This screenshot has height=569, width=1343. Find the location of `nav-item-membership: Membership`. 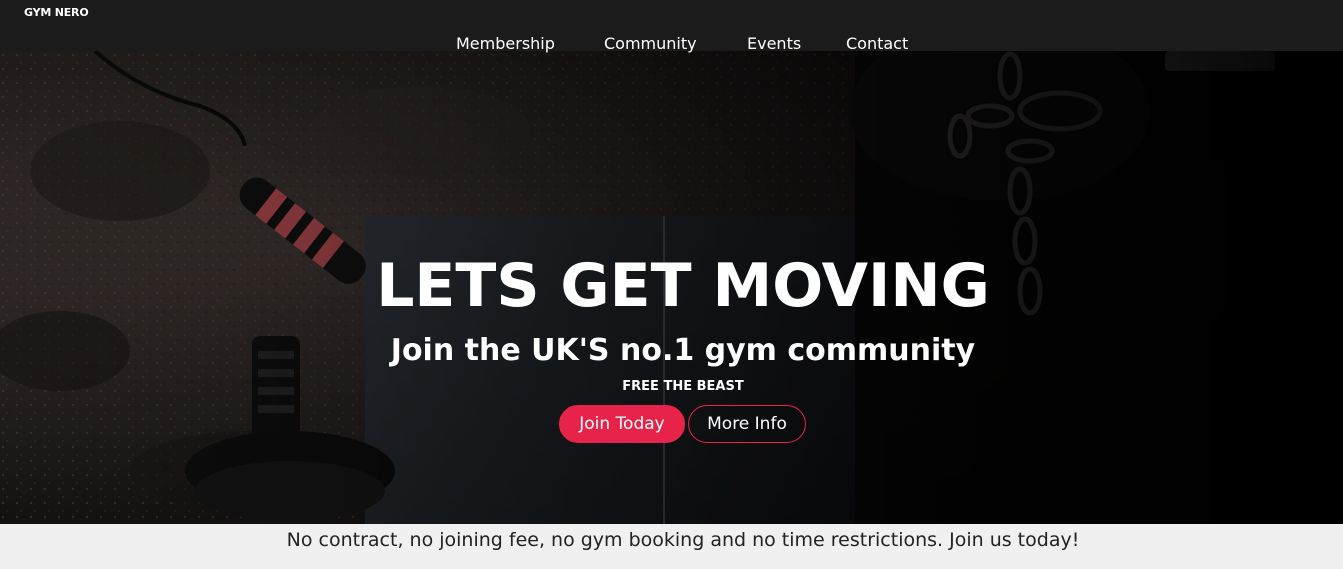

nav-item-membership: Membership is located at coordinates (505, 43).